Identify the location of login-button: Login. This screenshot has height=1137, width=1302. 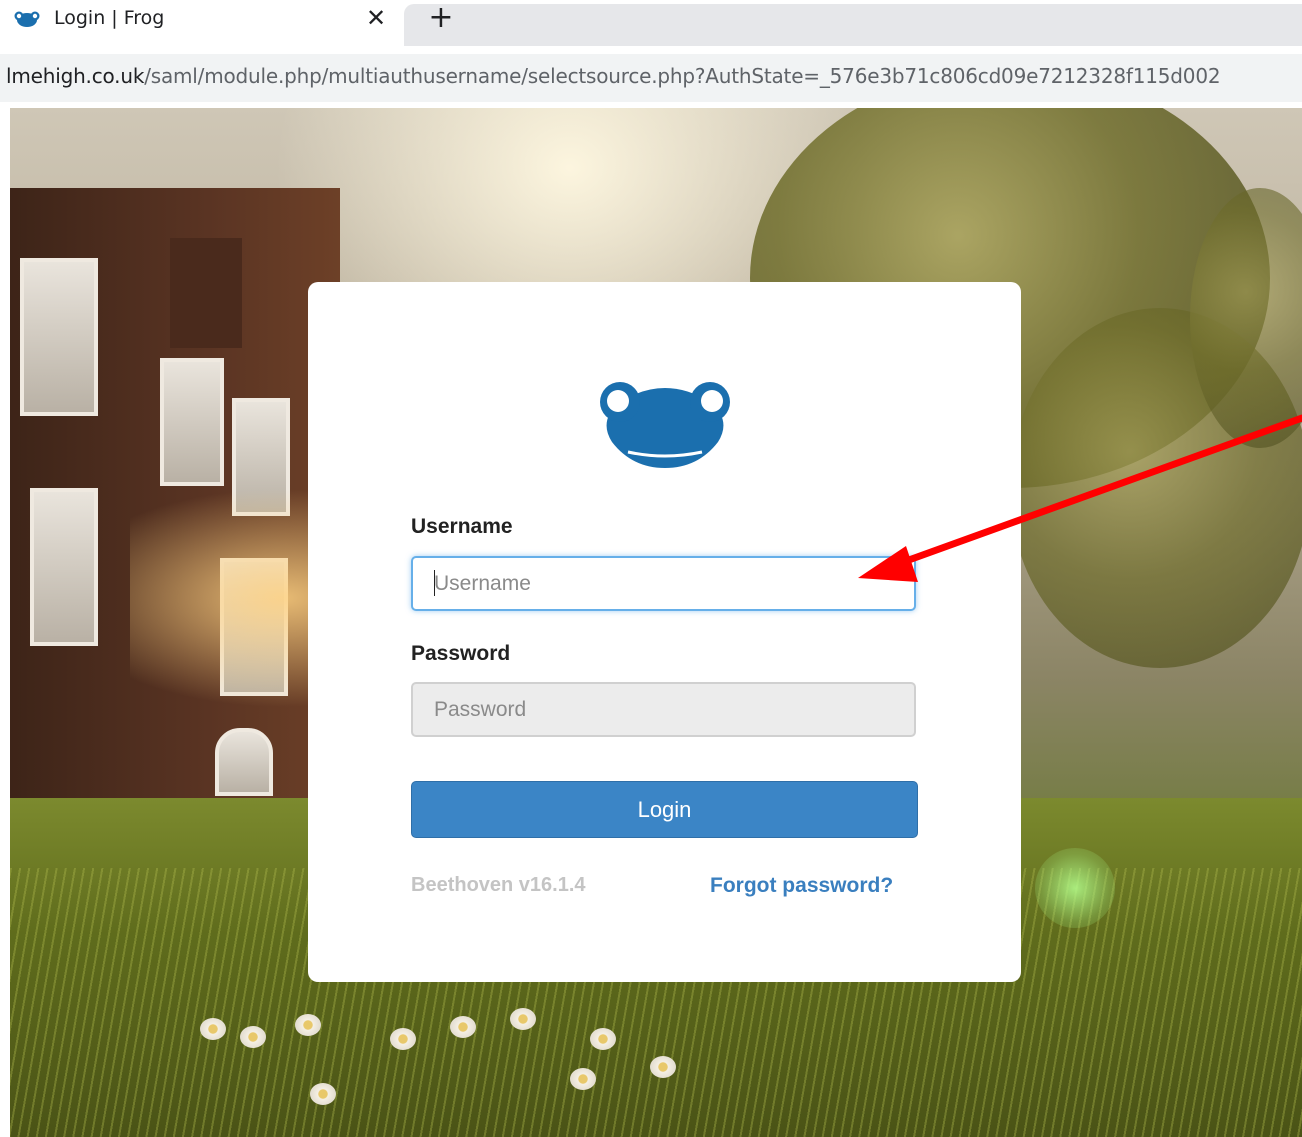
(664, 809).